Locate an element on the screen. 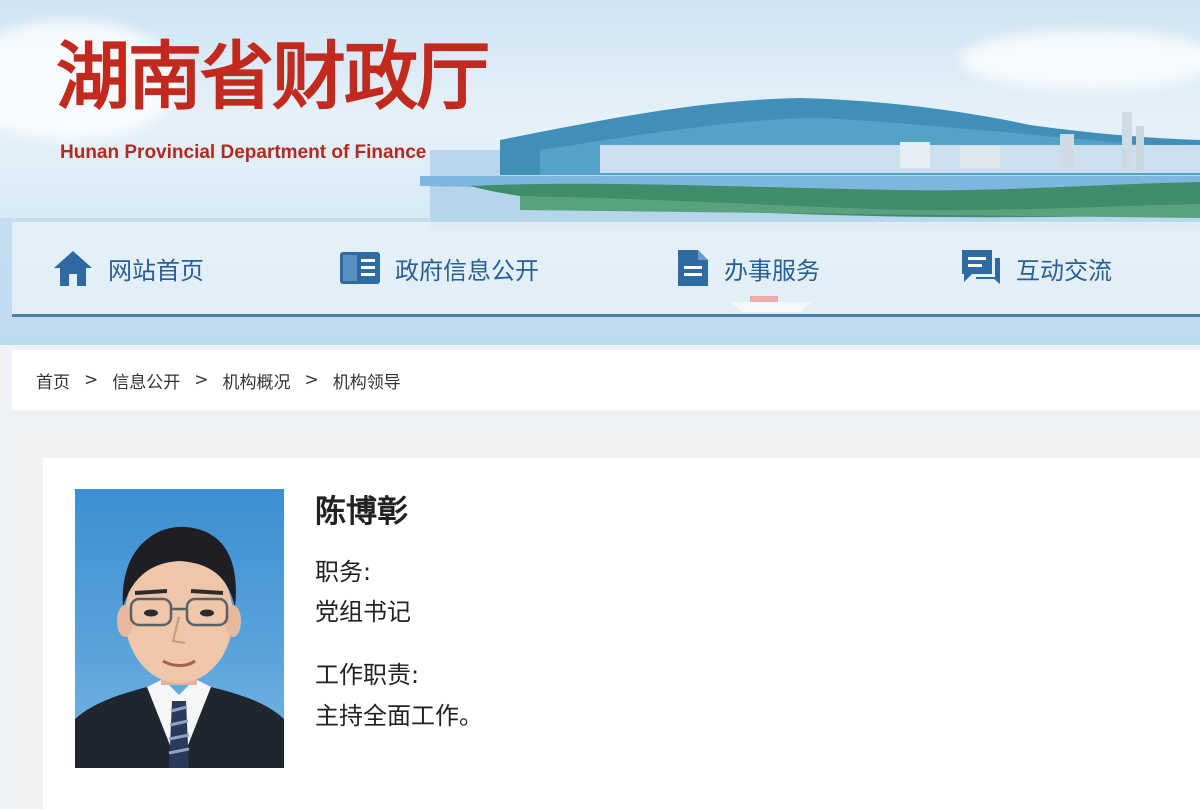 This screenshot has height=809, width=1200. breadcrumb-org-overview: 机构概况 is located at coordinates (257, 380).